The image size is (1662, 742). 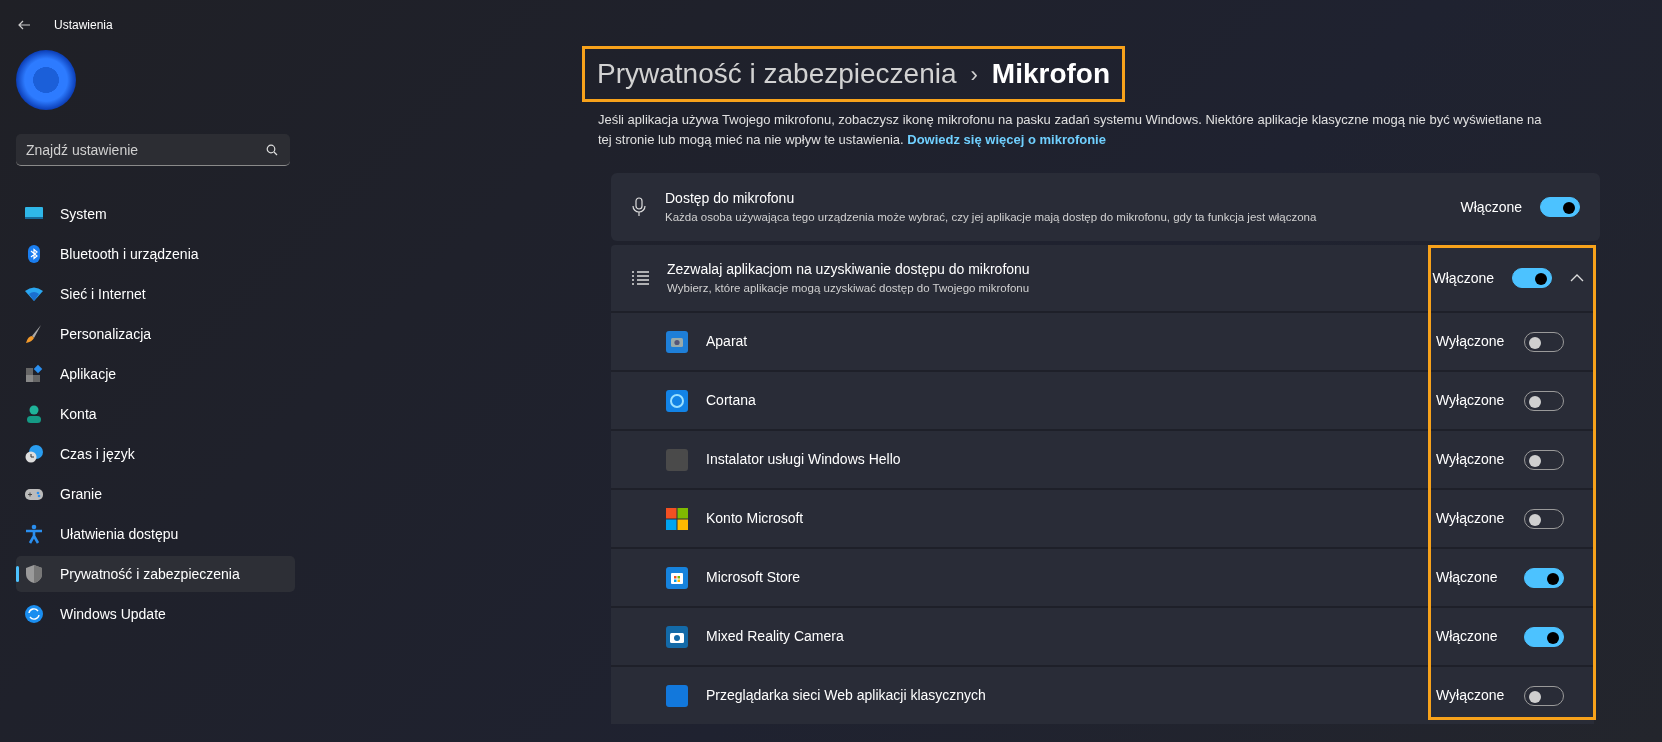 What do you see at coordinates (155, 254) in the screenshot?
I see `sidebar-item: Bluetooth i urządzenia` at bounding box center [155, 254].